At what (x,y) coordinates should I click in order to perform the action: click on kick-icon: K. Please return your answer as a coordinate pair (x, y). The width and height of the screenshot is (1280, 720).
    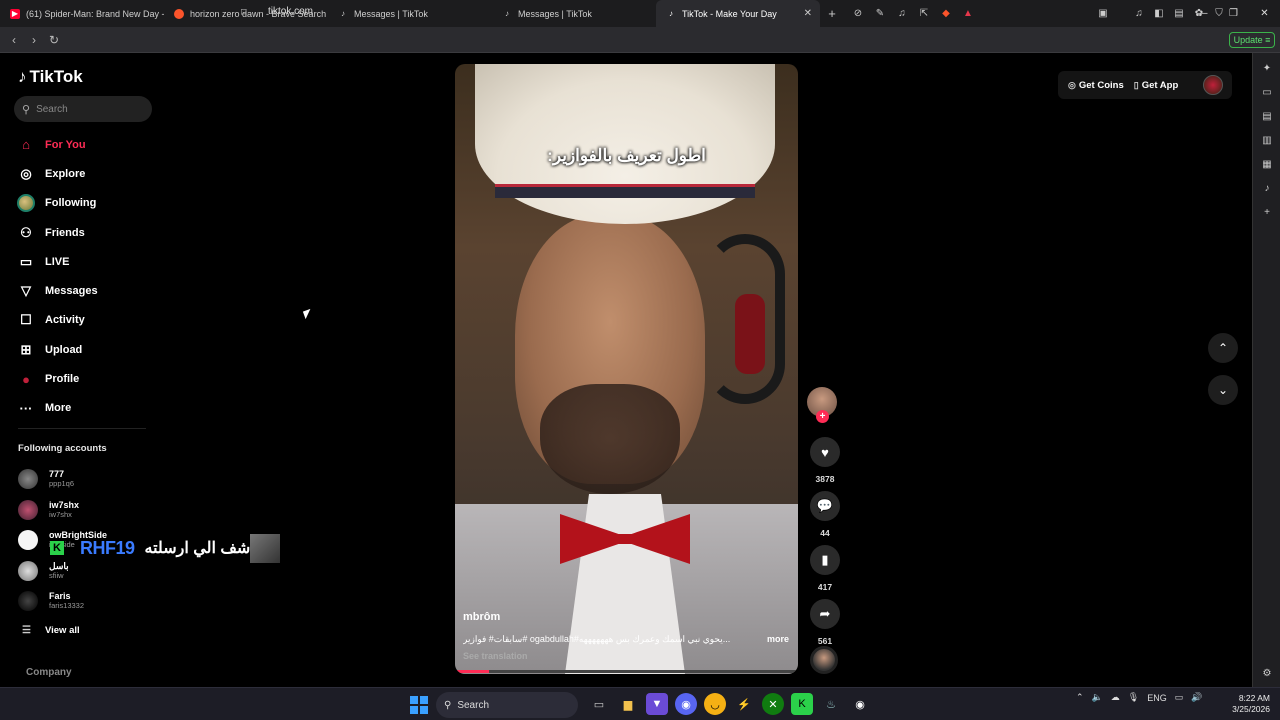
    Looking at the image, I should click on (57, 548).